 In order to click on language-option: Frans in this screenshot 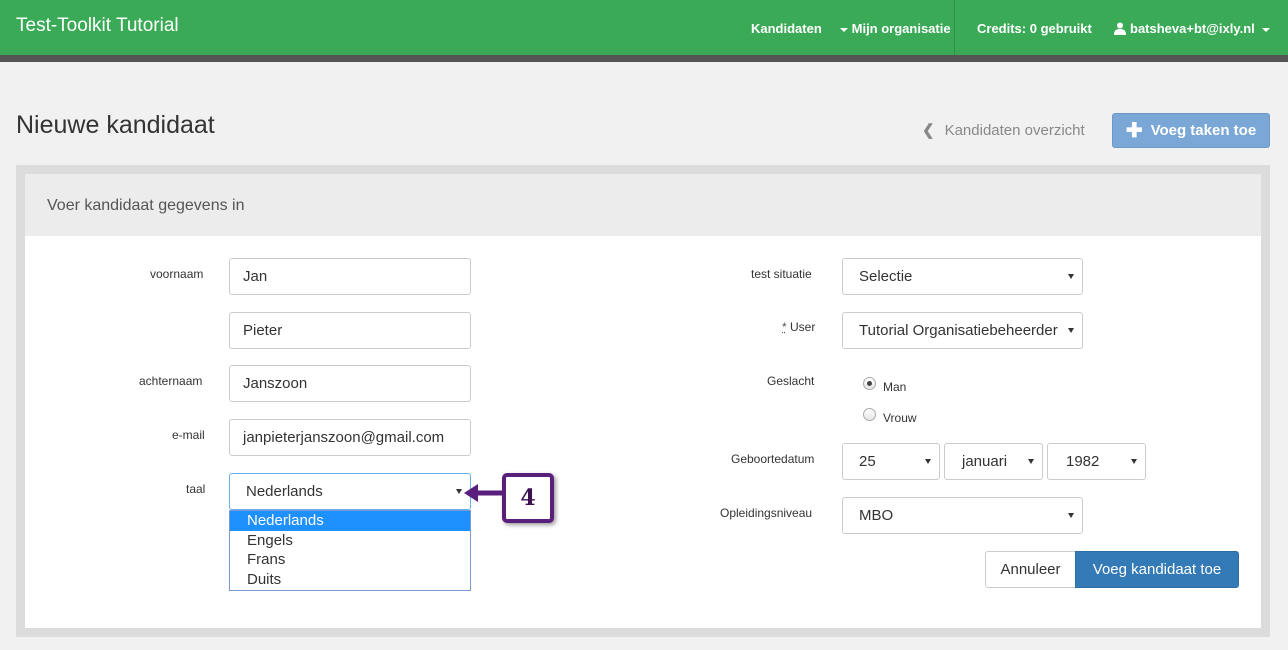, I will do `click(350, 560)`.